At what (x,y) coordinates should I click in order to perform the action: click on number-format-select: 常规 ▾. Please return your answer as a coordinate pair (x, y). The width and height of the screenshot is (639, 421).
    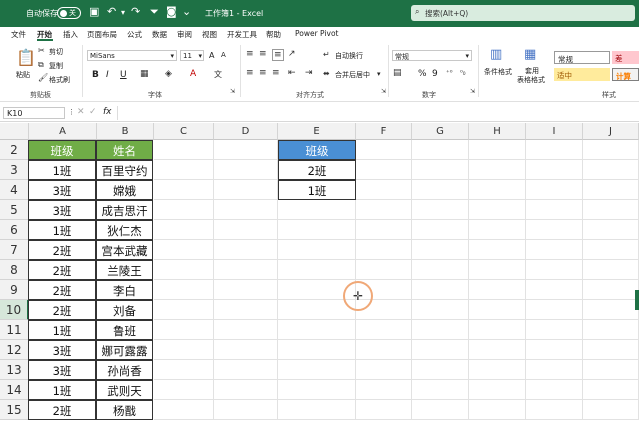
    Looking at the image, I should click on (432, 55).